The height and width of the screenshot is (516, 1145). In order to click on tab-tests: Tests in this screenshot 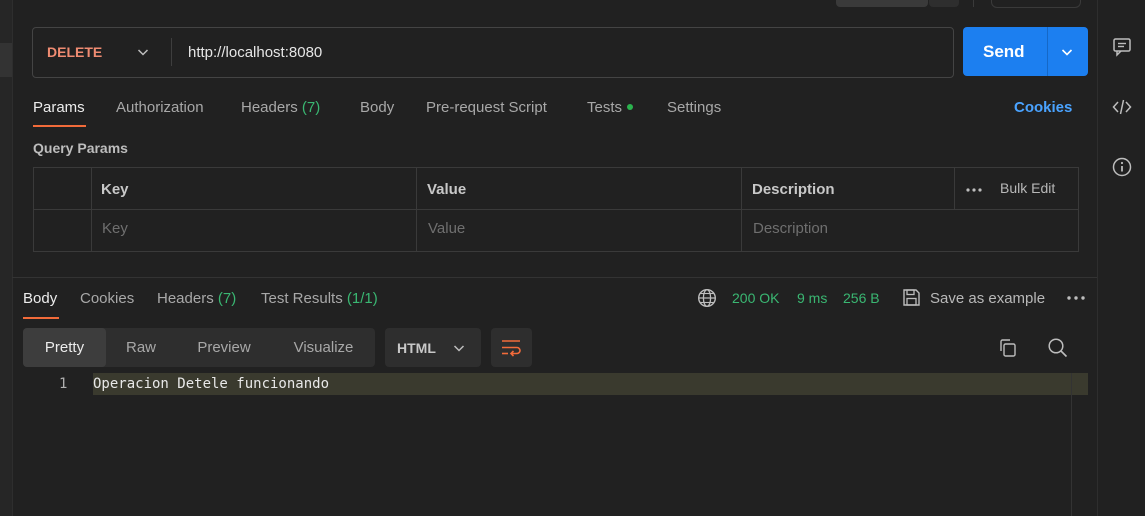, I will do `click(610, 107)`.